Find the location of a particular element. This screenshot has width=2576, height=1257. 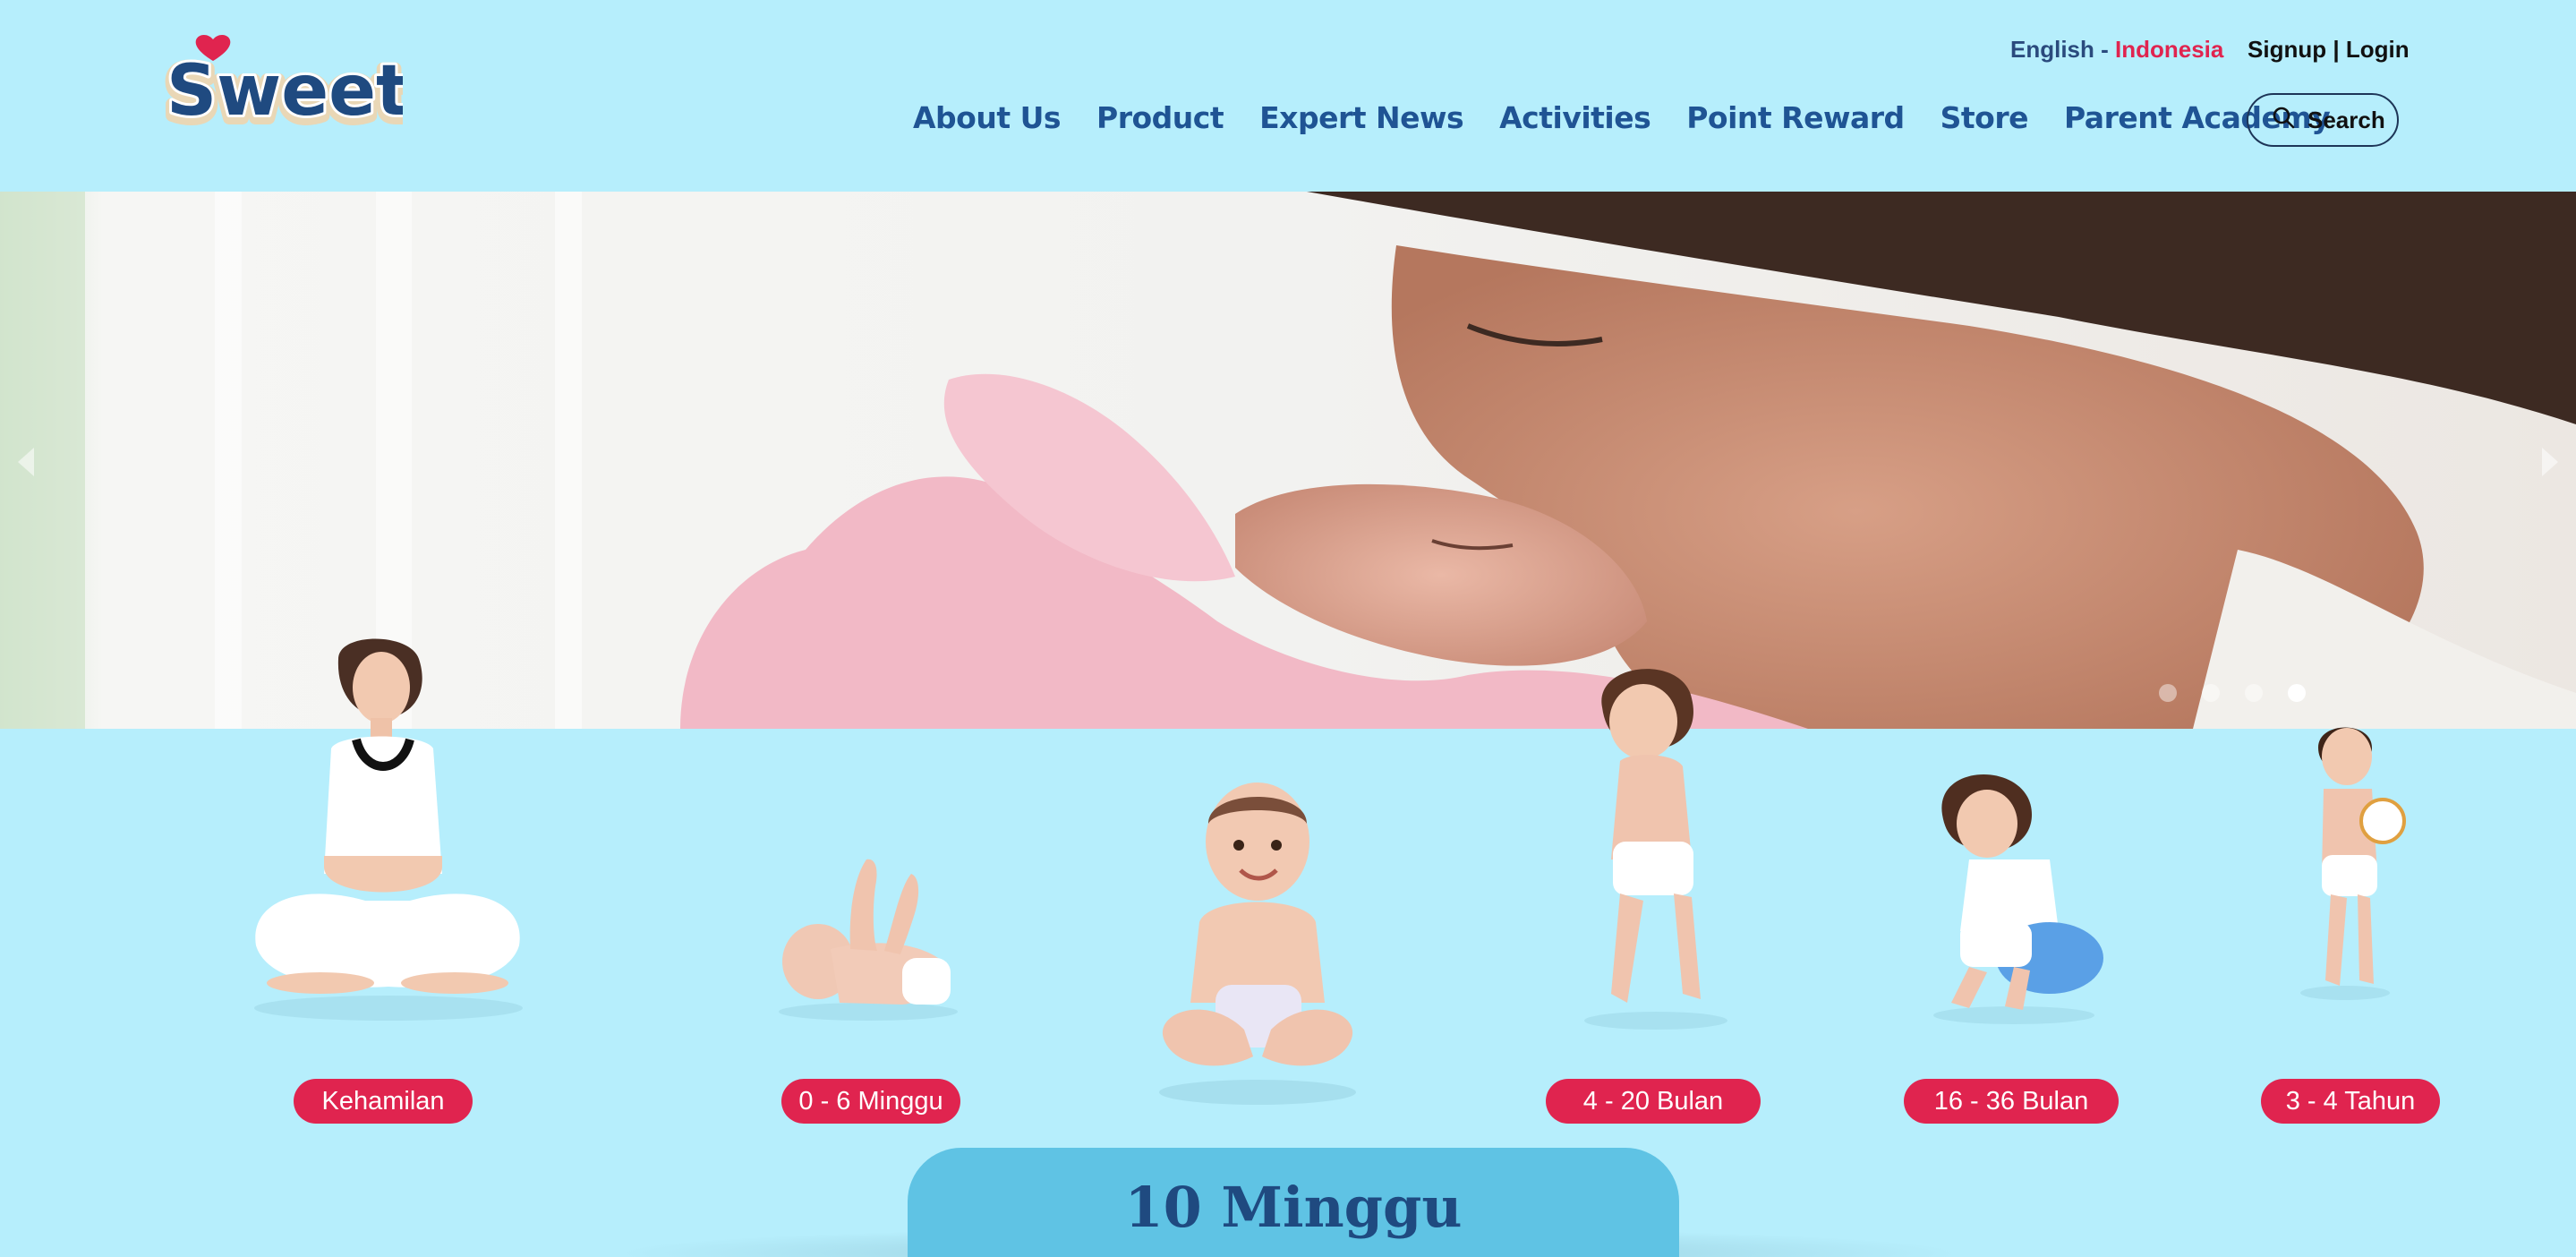

svg-text: Sweety is located at coordinates (284, 92).